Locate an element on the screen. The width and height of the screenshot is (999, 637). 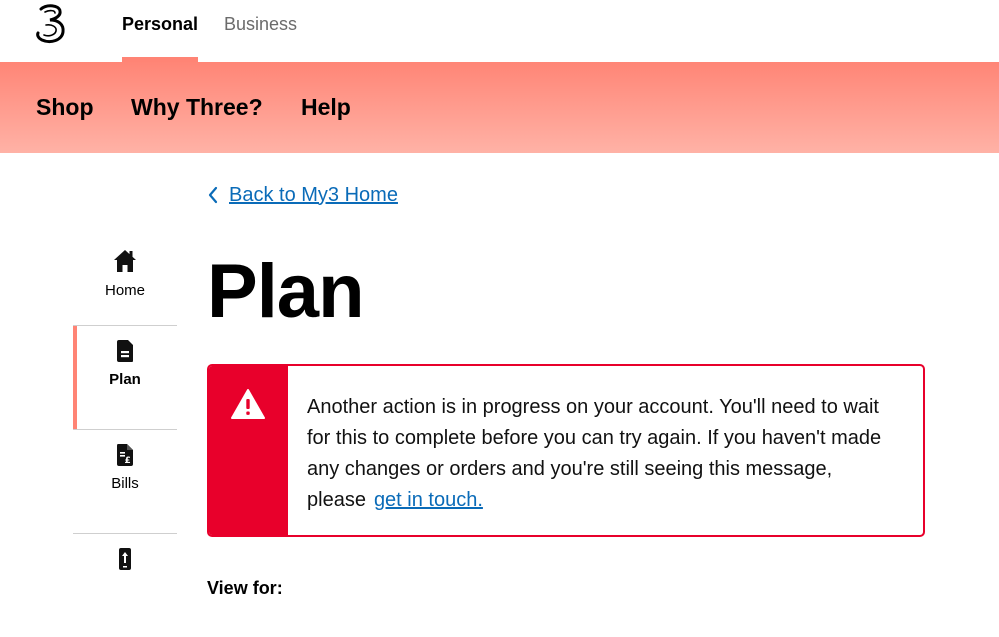
tab-business: Business is located at coordinates (260, 24).